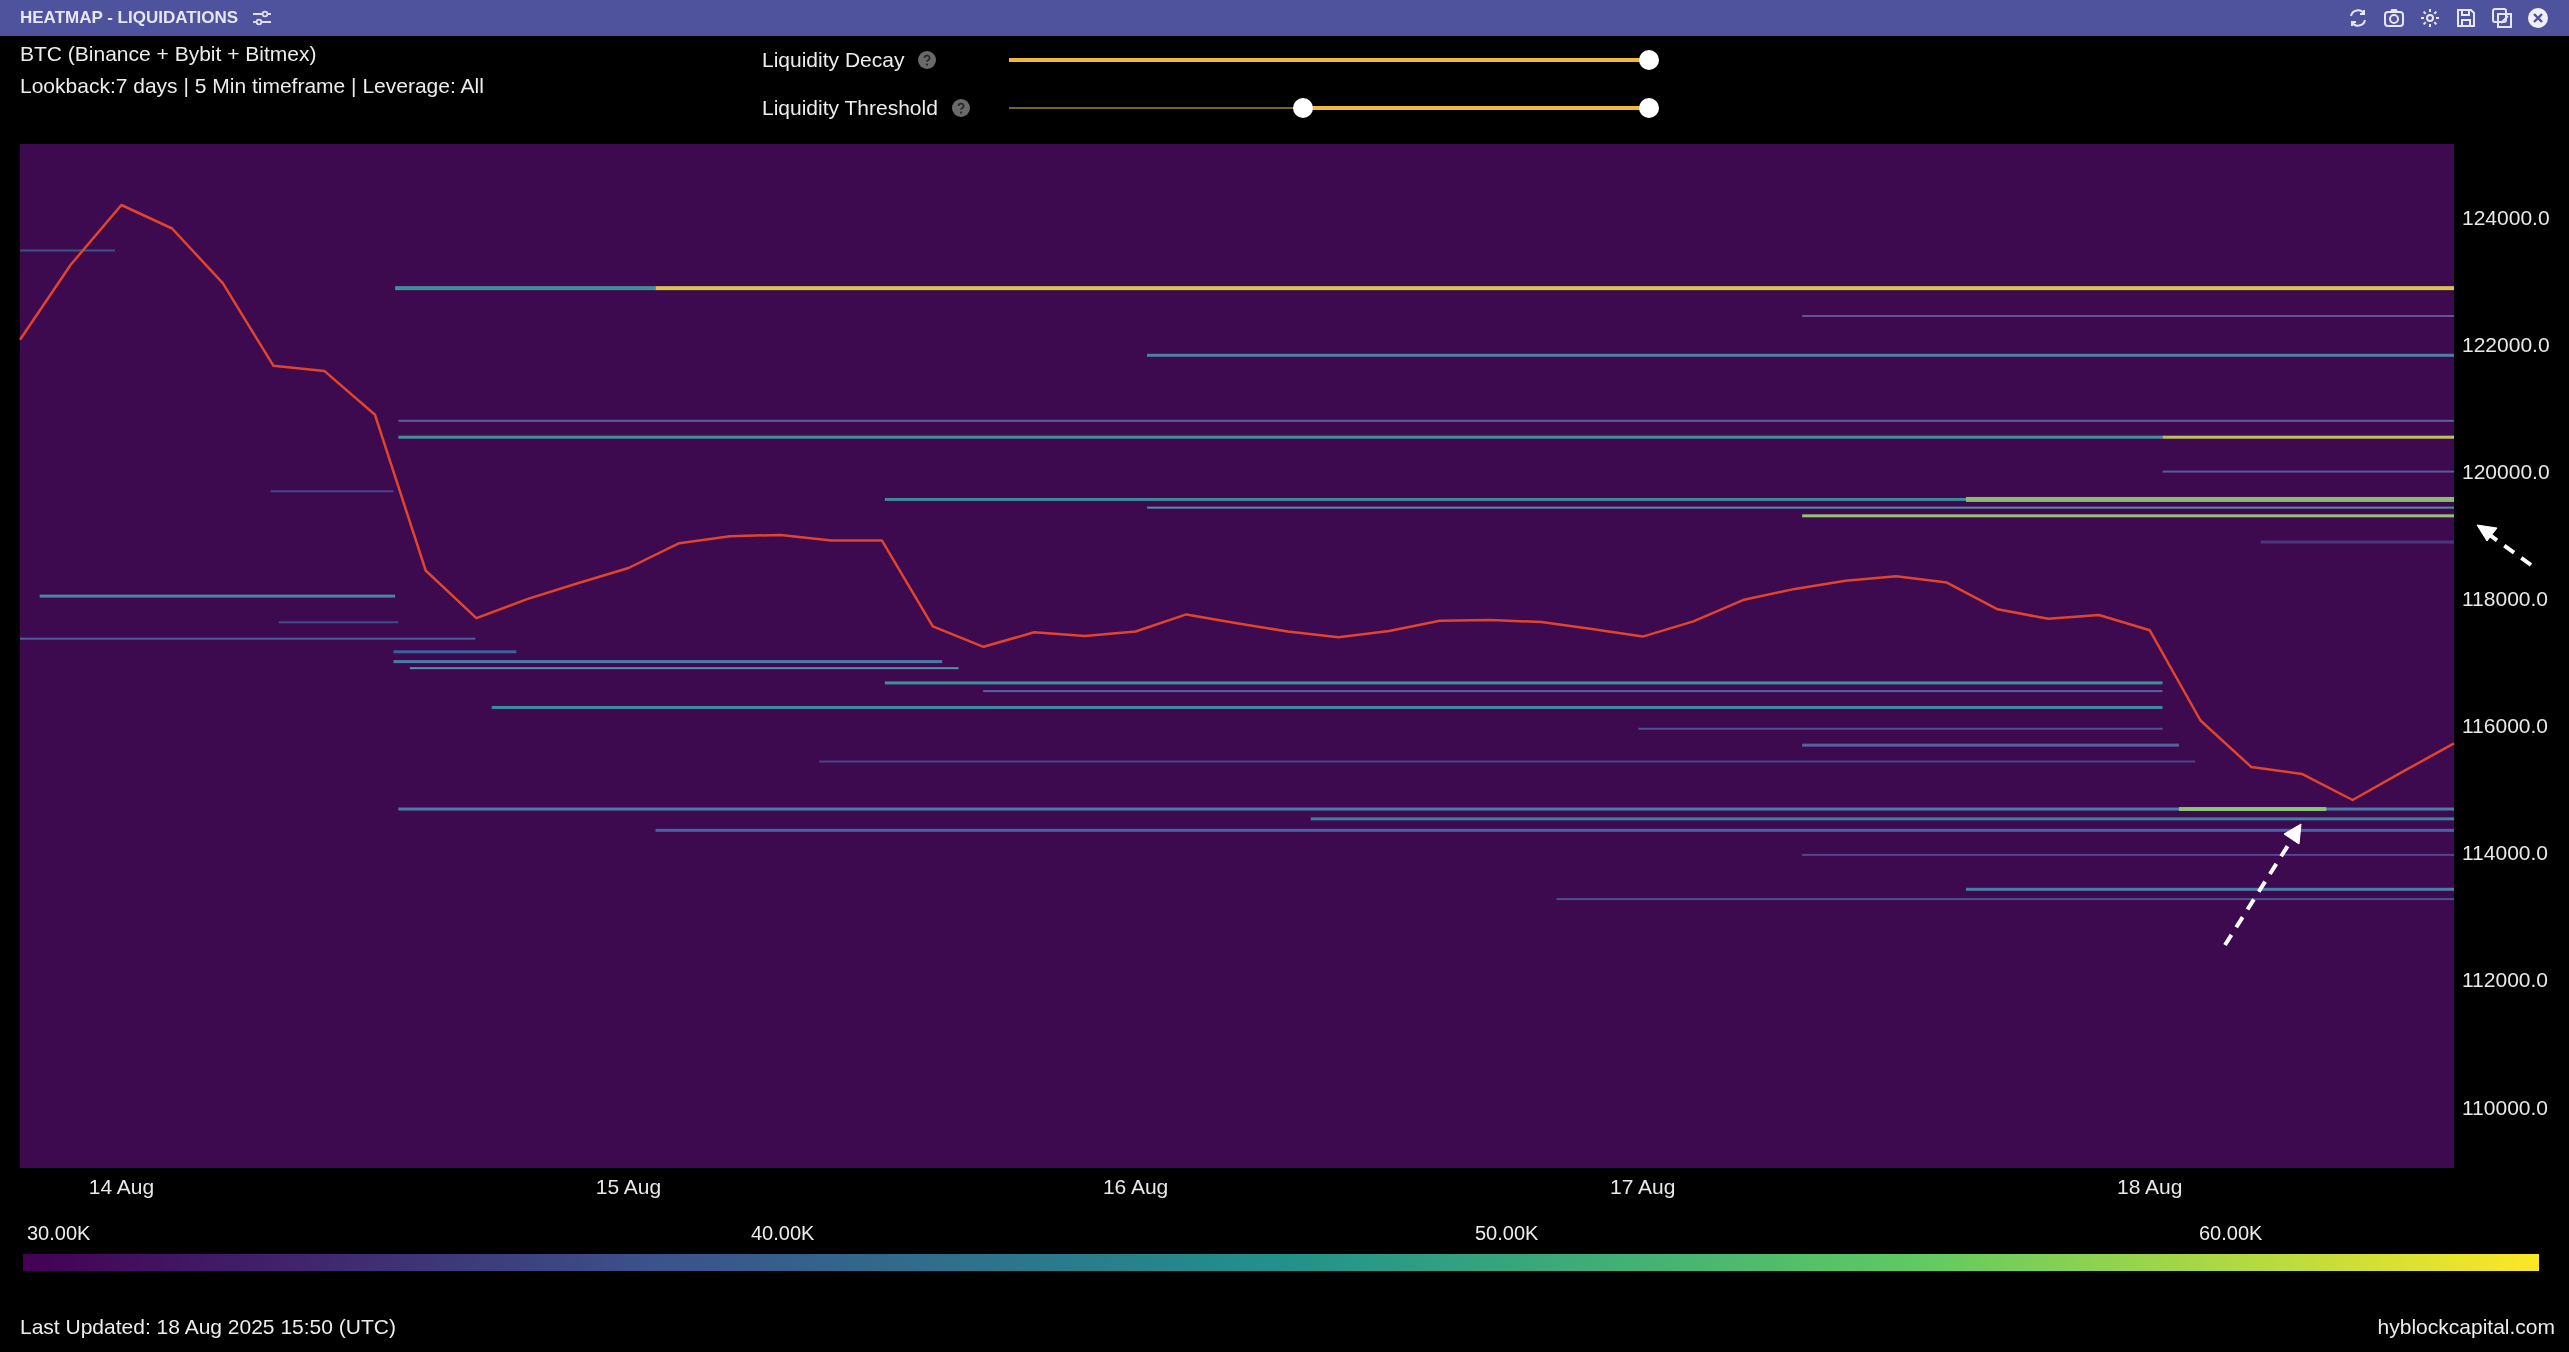 The image size is (2569, 1352). I want to click on y-axis-label: 110000.0, so click(2505, 1107).